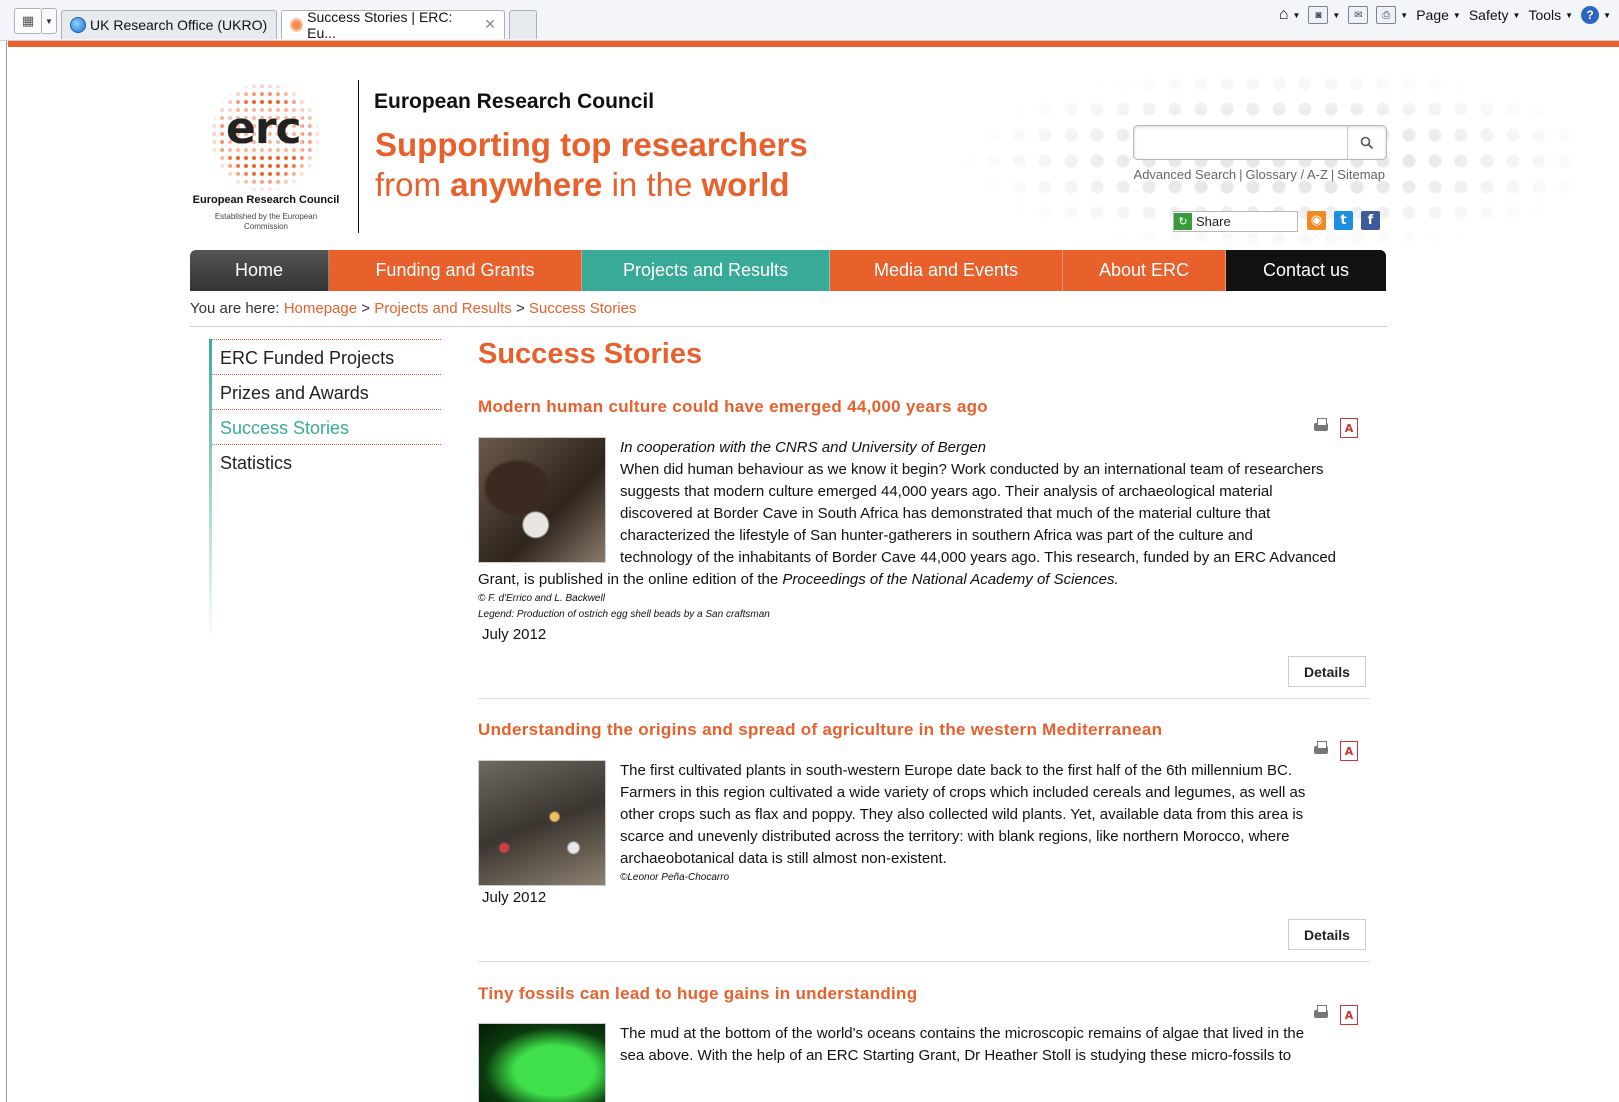 This screenshot has height=1102, width=1619. I want to click on advanced-search-link: Advanced Search, so click(1185, 174).